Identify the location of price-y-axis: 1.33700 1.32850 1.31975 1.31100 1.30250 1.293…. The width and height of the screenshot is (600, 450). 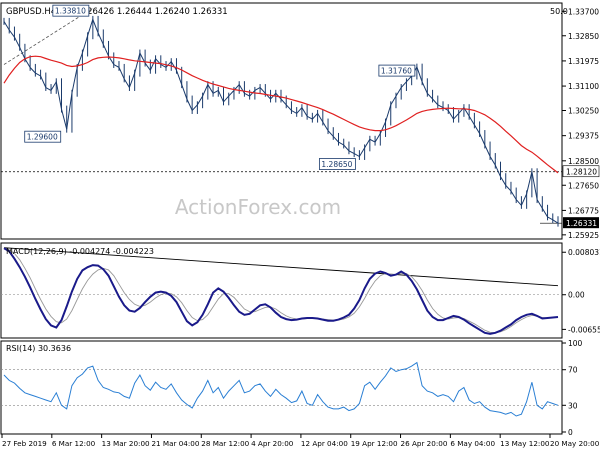
(580, 123).